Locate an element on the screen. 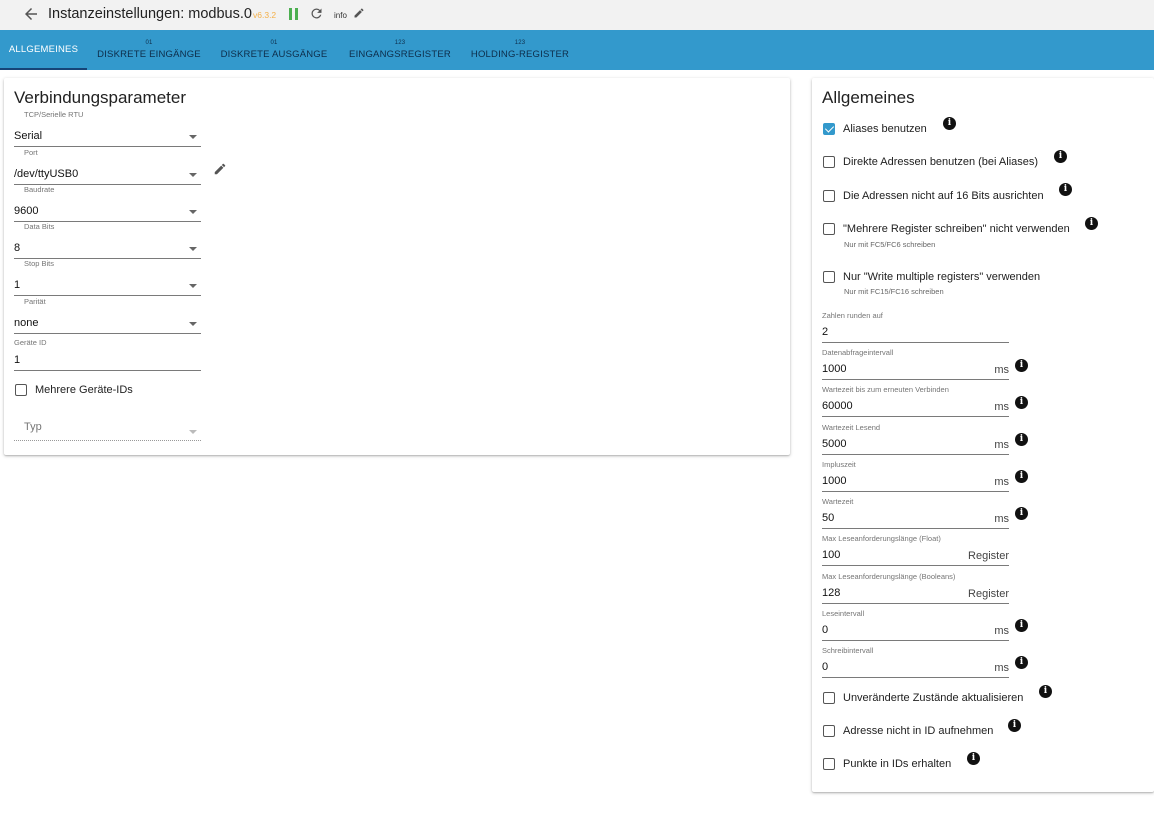 This screenshot has height=814, width=1154. typ-select: Typ is located at coordinates (107, 429).